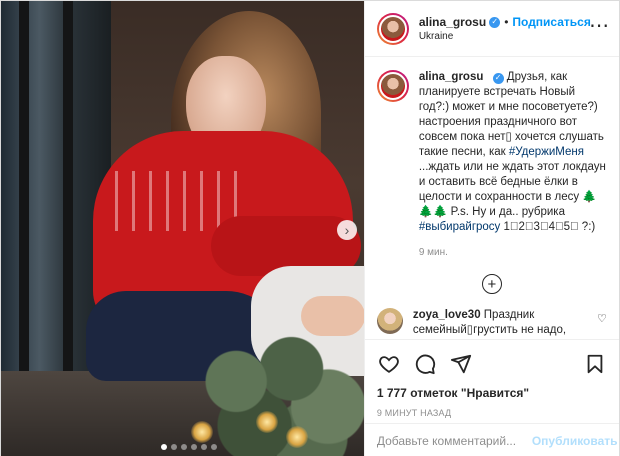 This screenshot has height=456, width=620. I want to click on header-text: alina_grosu ✓ • Подписаться Ukraine, so click(505, 28).